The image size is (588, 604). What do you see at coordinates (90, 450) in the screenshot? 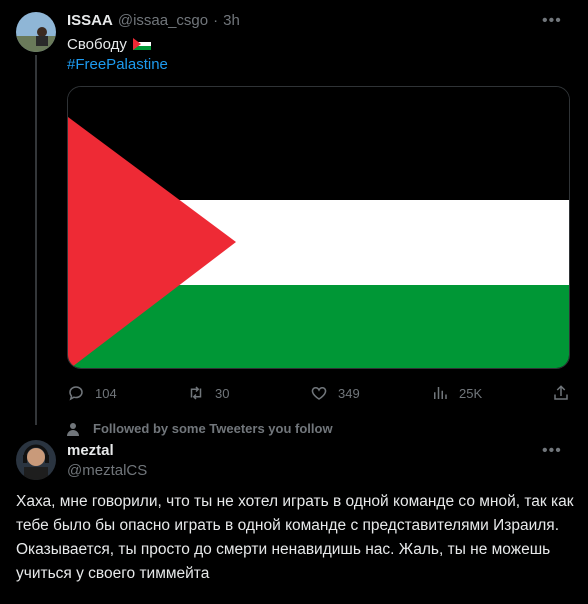
I see `reply-author-name: meztal` at bounding box center [90, 450].